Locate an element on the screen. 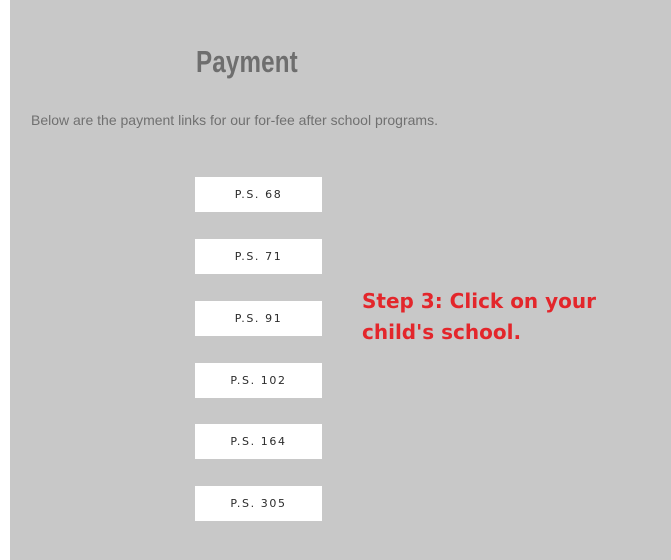 The width and height of the screenshot is (671, 560). school-link-ps-305: P.S. 305 is located at coordinates (258, 503).